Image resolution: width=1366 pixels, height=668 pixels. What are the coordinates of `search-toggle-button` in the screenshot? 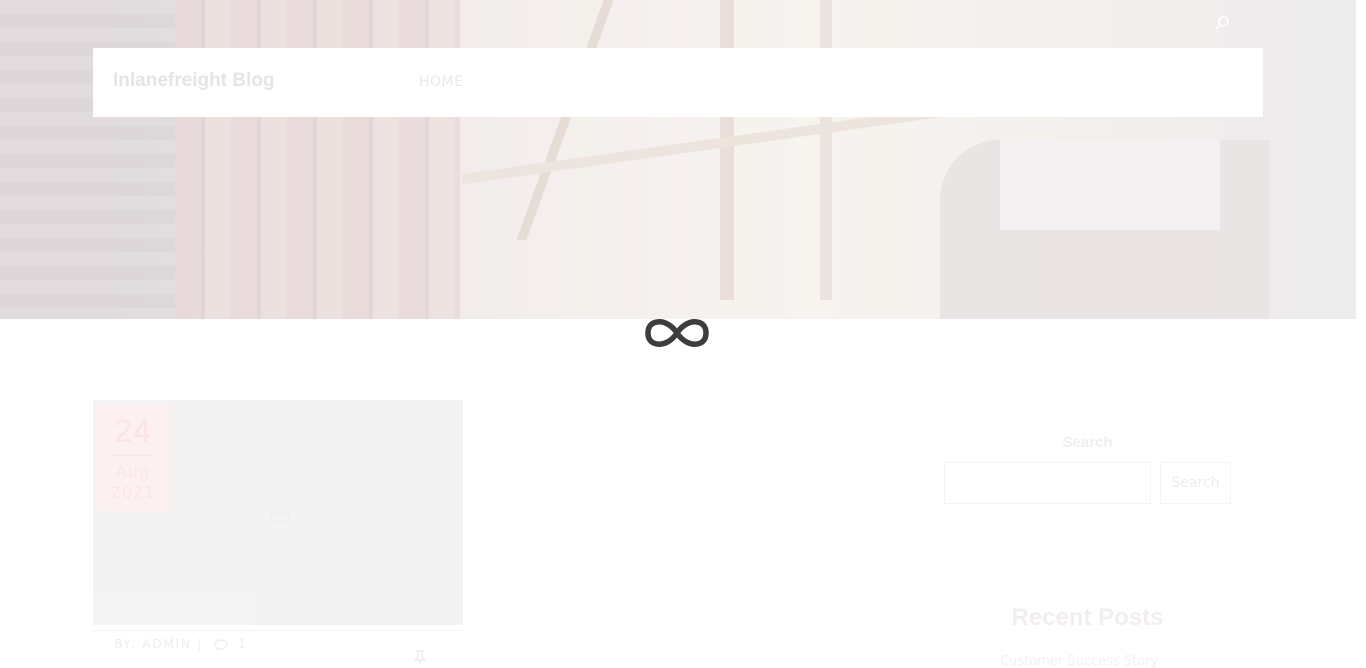 It's located at (1222, 23).